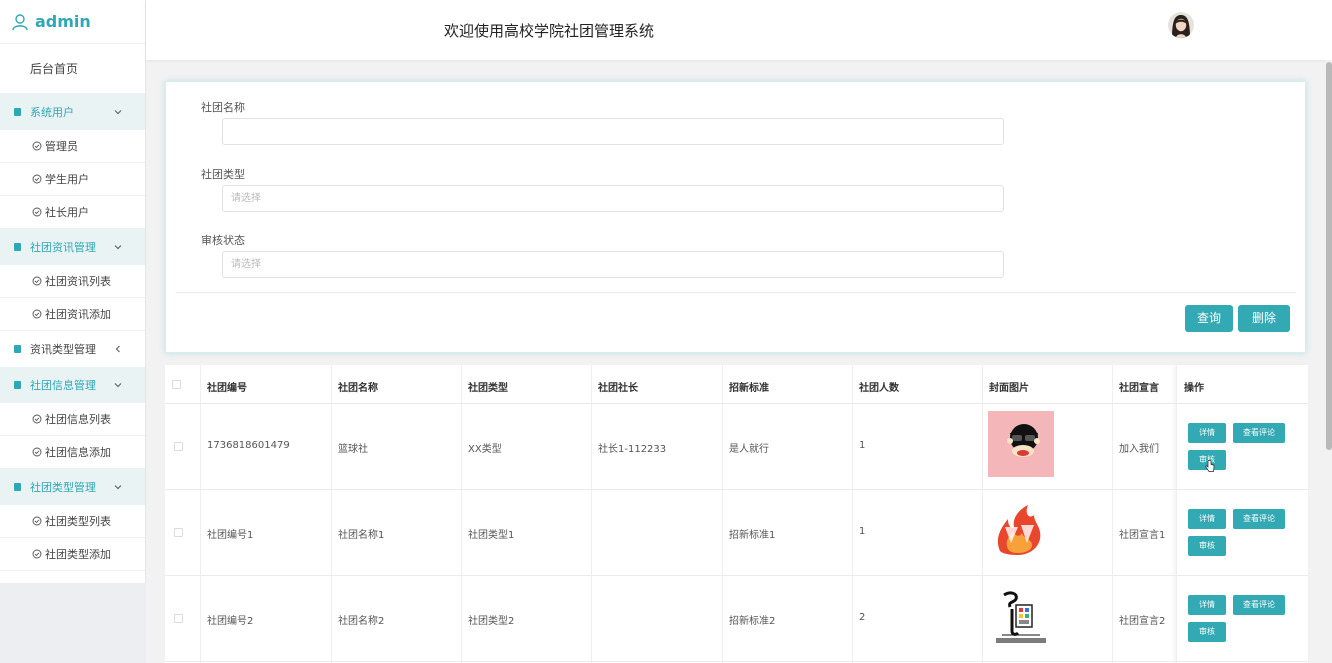  Describe the element at coordinates (749, 386) in the screenshot. I see `header-recruit-standard: 招新标准` at that location.